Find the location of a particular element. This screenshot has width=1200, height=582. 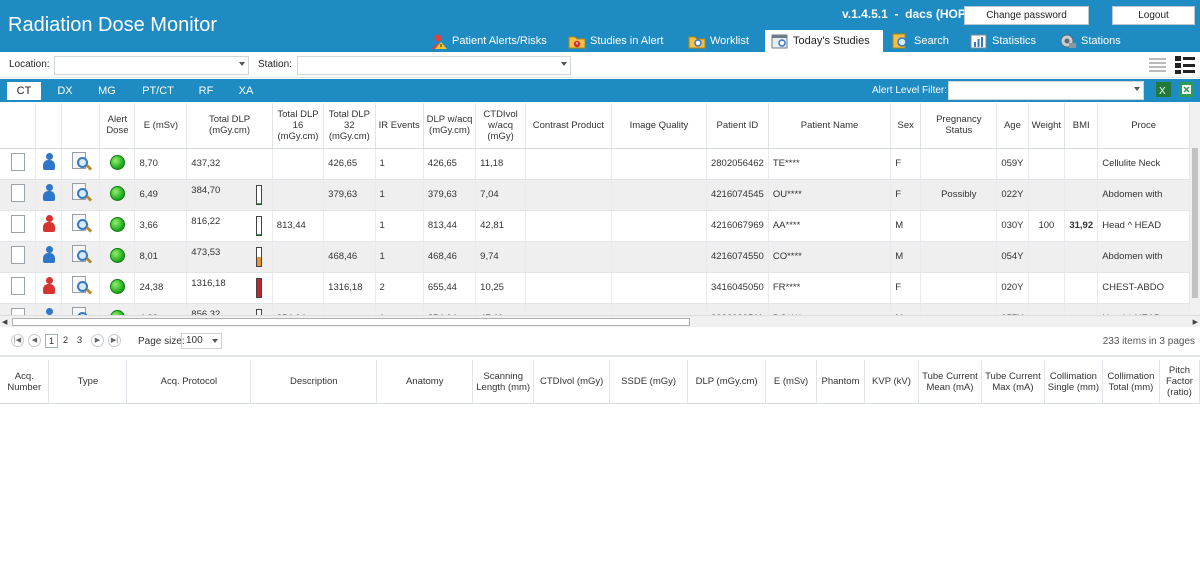

column-header: Patient Name is located at coordinates (830, 126).